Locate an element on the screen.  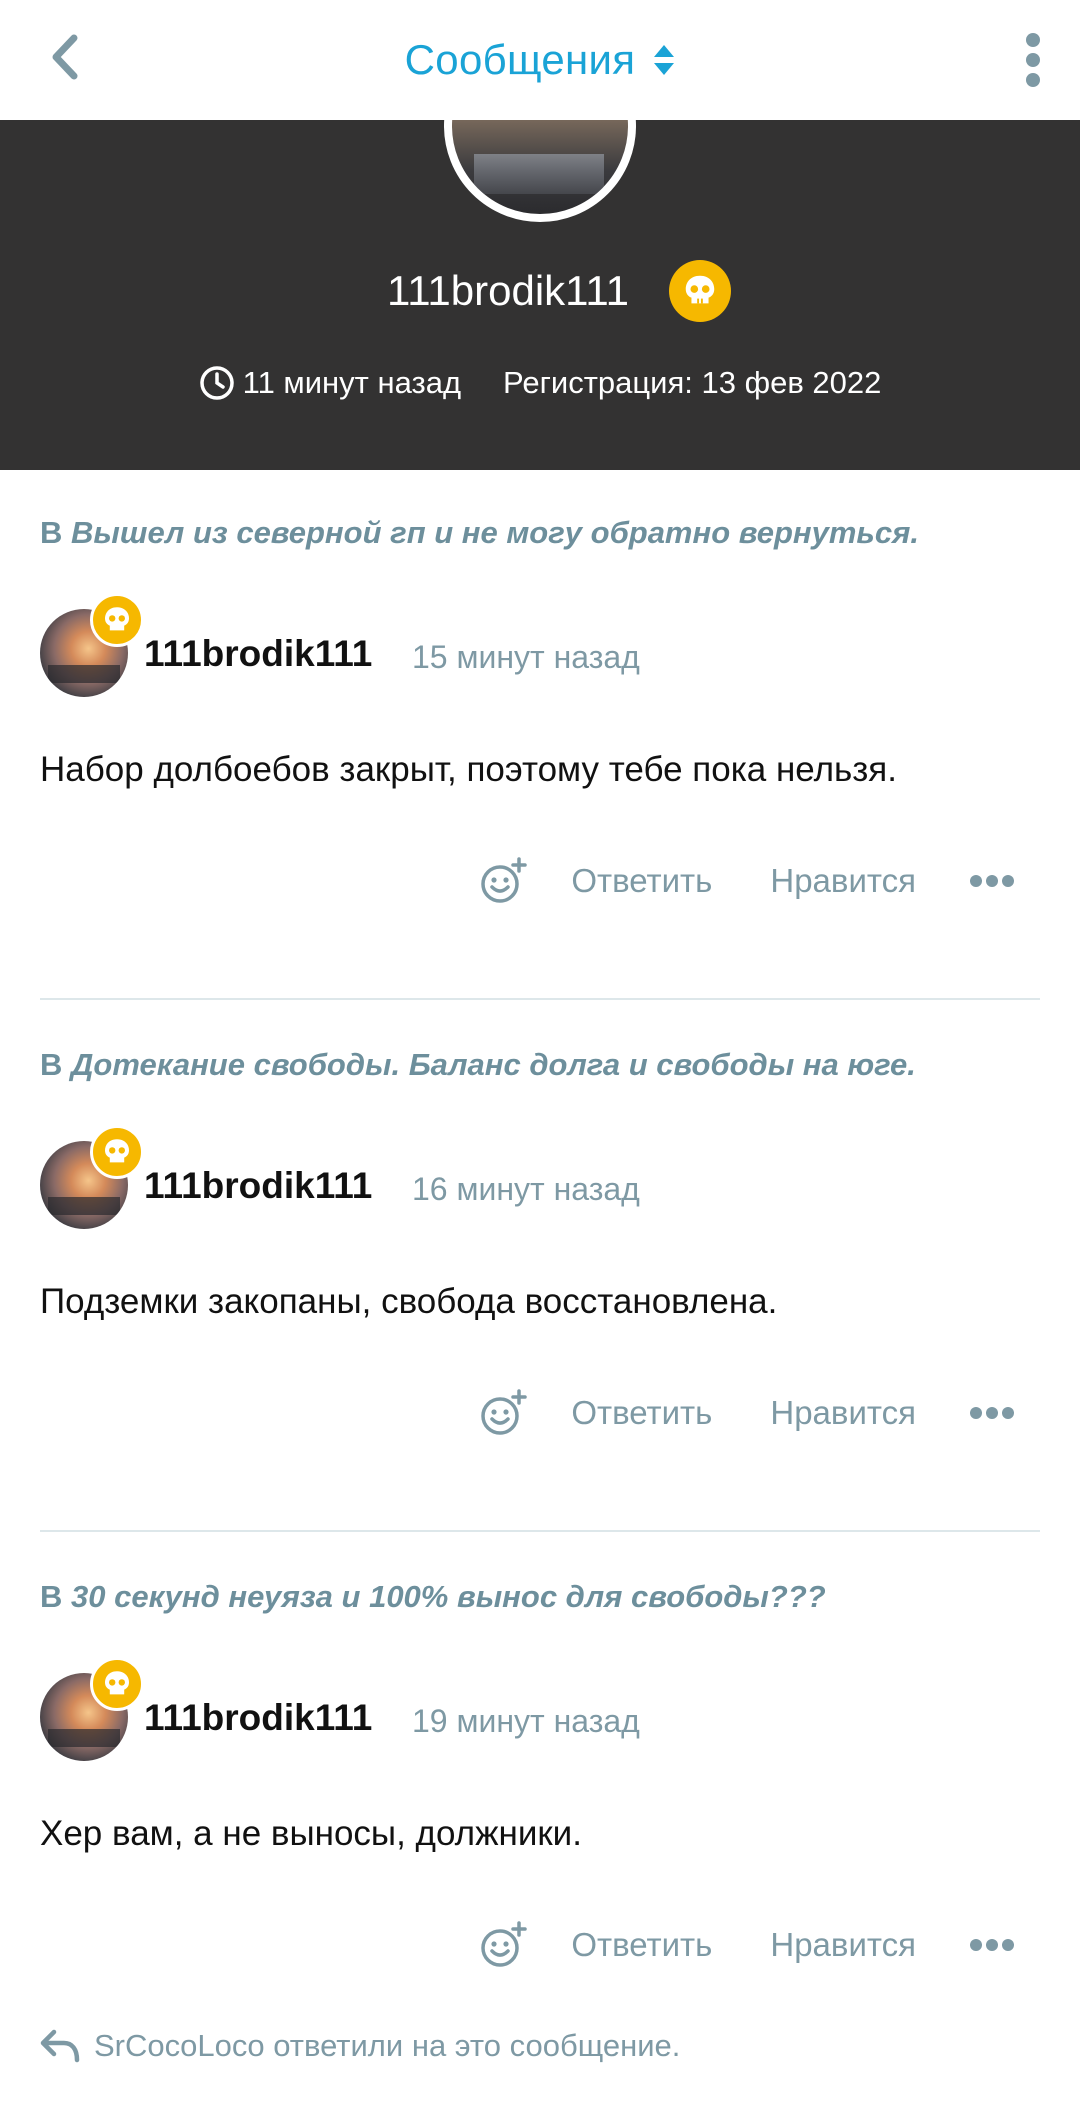
more-options-button is located at coordinates (1033, 60).